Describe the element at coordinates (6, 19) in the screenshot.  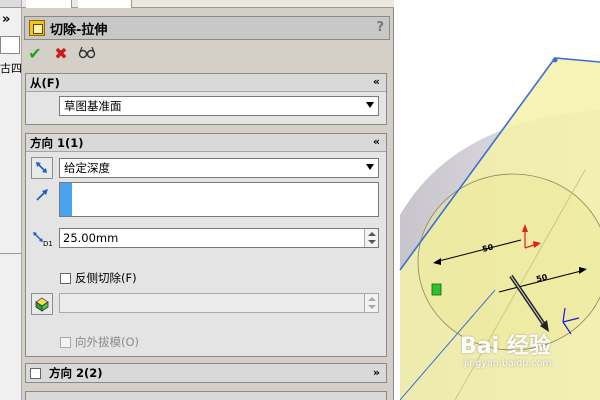
I see `expand-chevron-icon: »` at that location.